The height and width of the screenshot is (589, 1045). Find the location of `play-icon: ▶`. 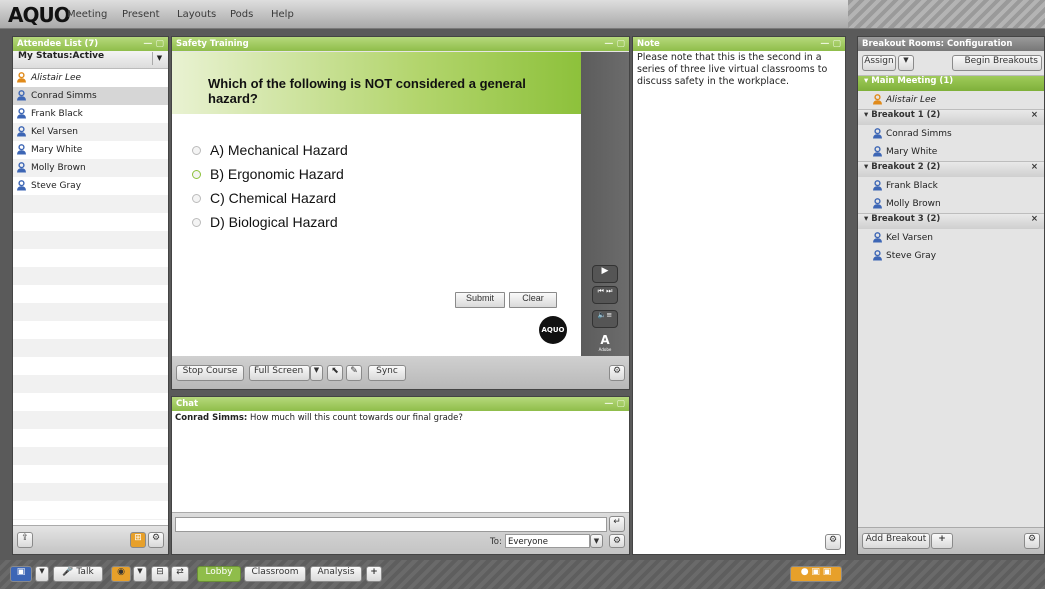

play-icon: ▶ is located at coordinates (605, 274).